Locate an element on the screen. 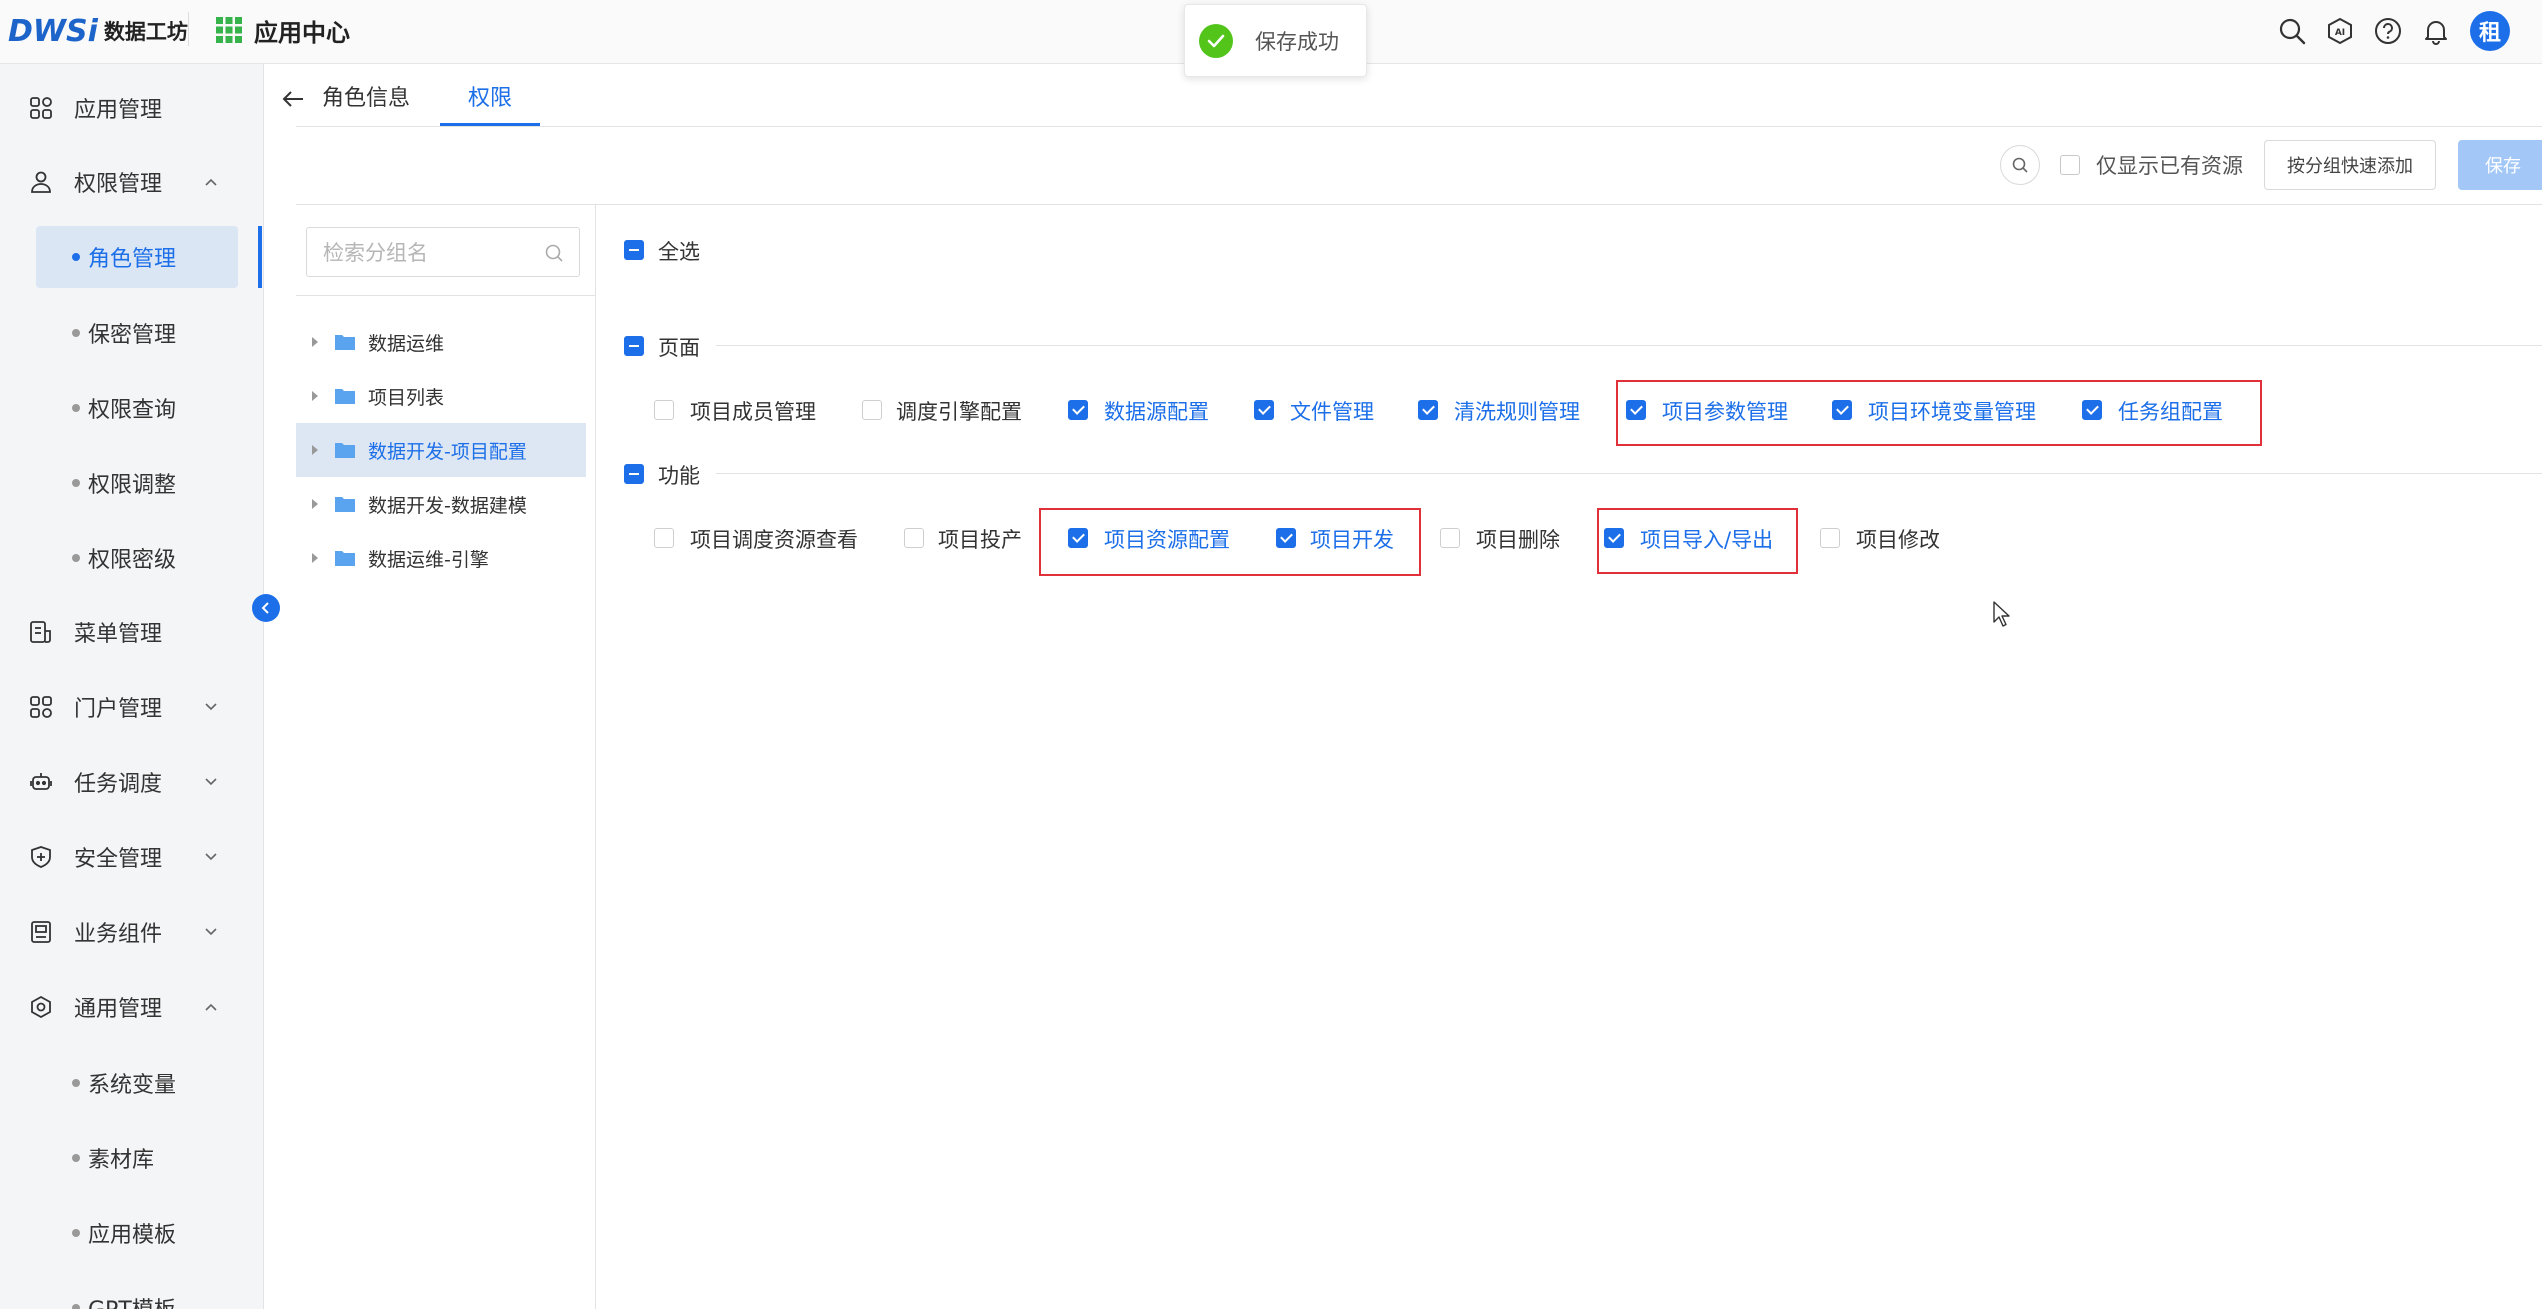  perm-label-scheduler-engine-config: 调度引擎配置 is located at coordinates (959, 411).